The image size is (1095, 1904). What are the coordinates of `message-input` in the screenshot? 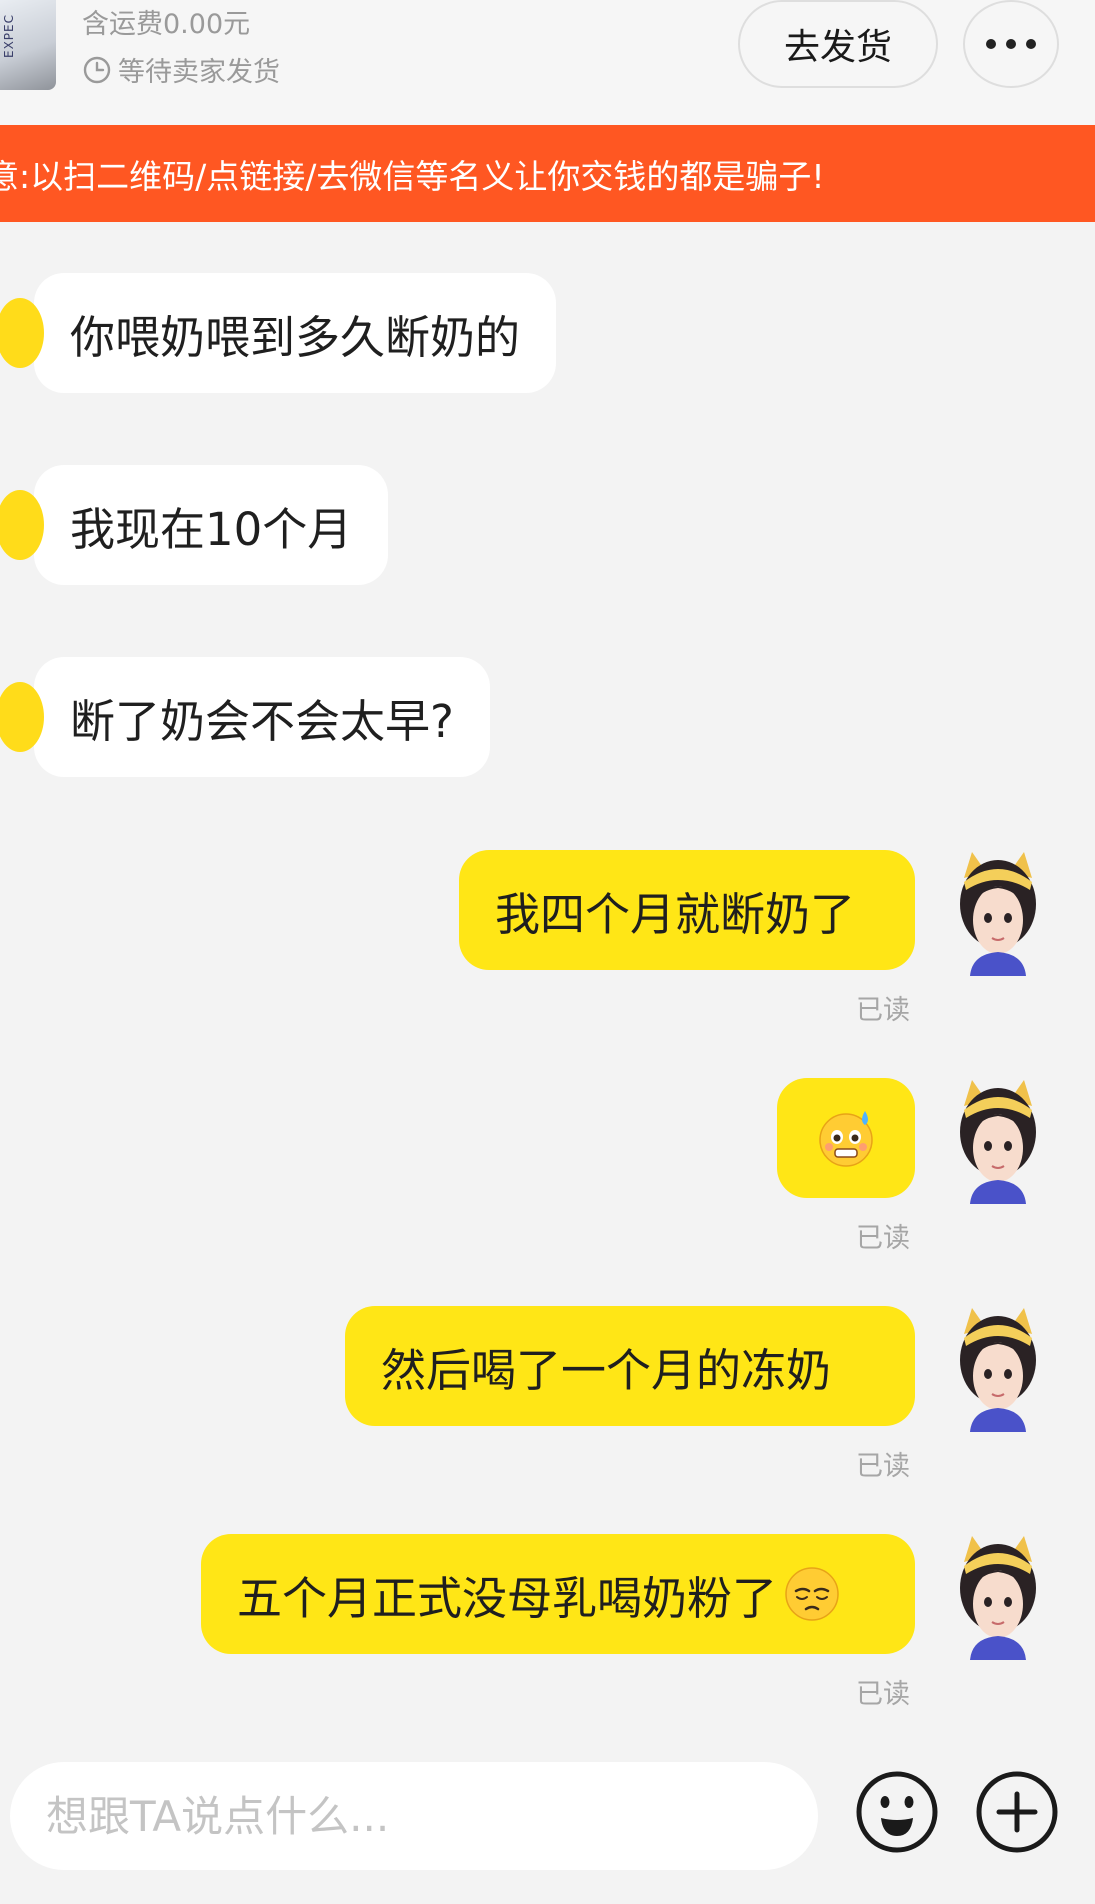 It's located at (414, 1816).